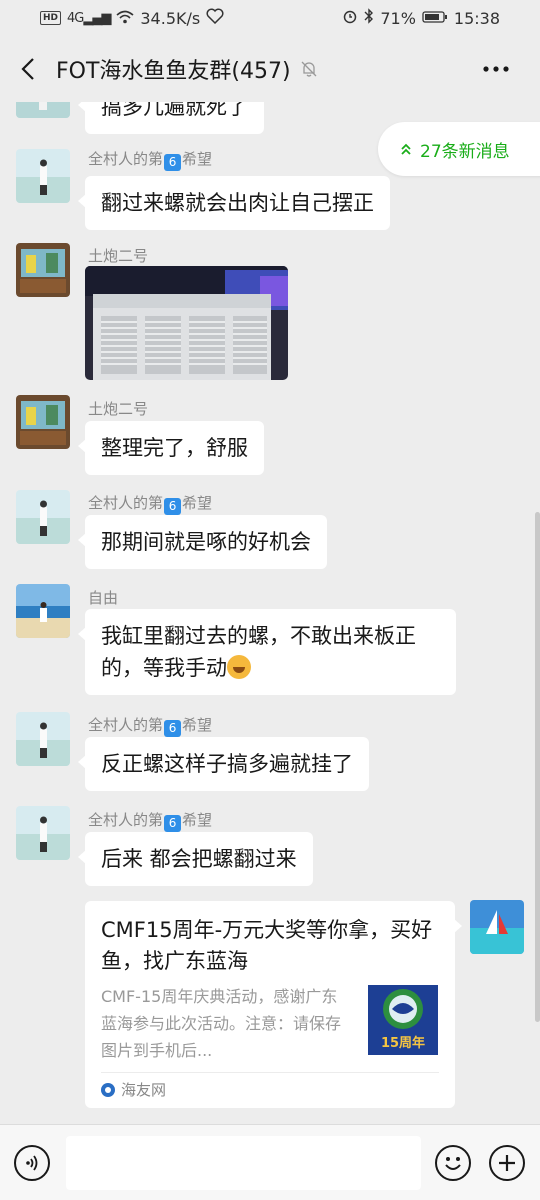  I want to click on message-bubble: 那期间就是啄的好机会, so click(202, 542).